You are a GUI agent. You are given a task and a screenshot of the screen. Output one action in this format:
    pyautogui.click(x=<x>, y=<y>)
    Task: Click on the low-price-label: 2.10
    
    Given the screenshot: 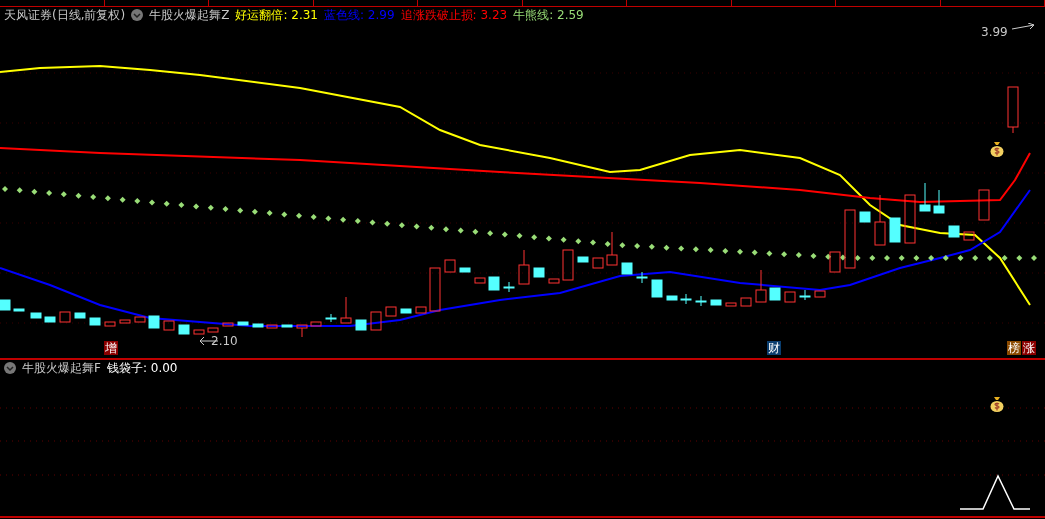 What is the action you would take?
    pyautogui.click(x=224, y=341)
    